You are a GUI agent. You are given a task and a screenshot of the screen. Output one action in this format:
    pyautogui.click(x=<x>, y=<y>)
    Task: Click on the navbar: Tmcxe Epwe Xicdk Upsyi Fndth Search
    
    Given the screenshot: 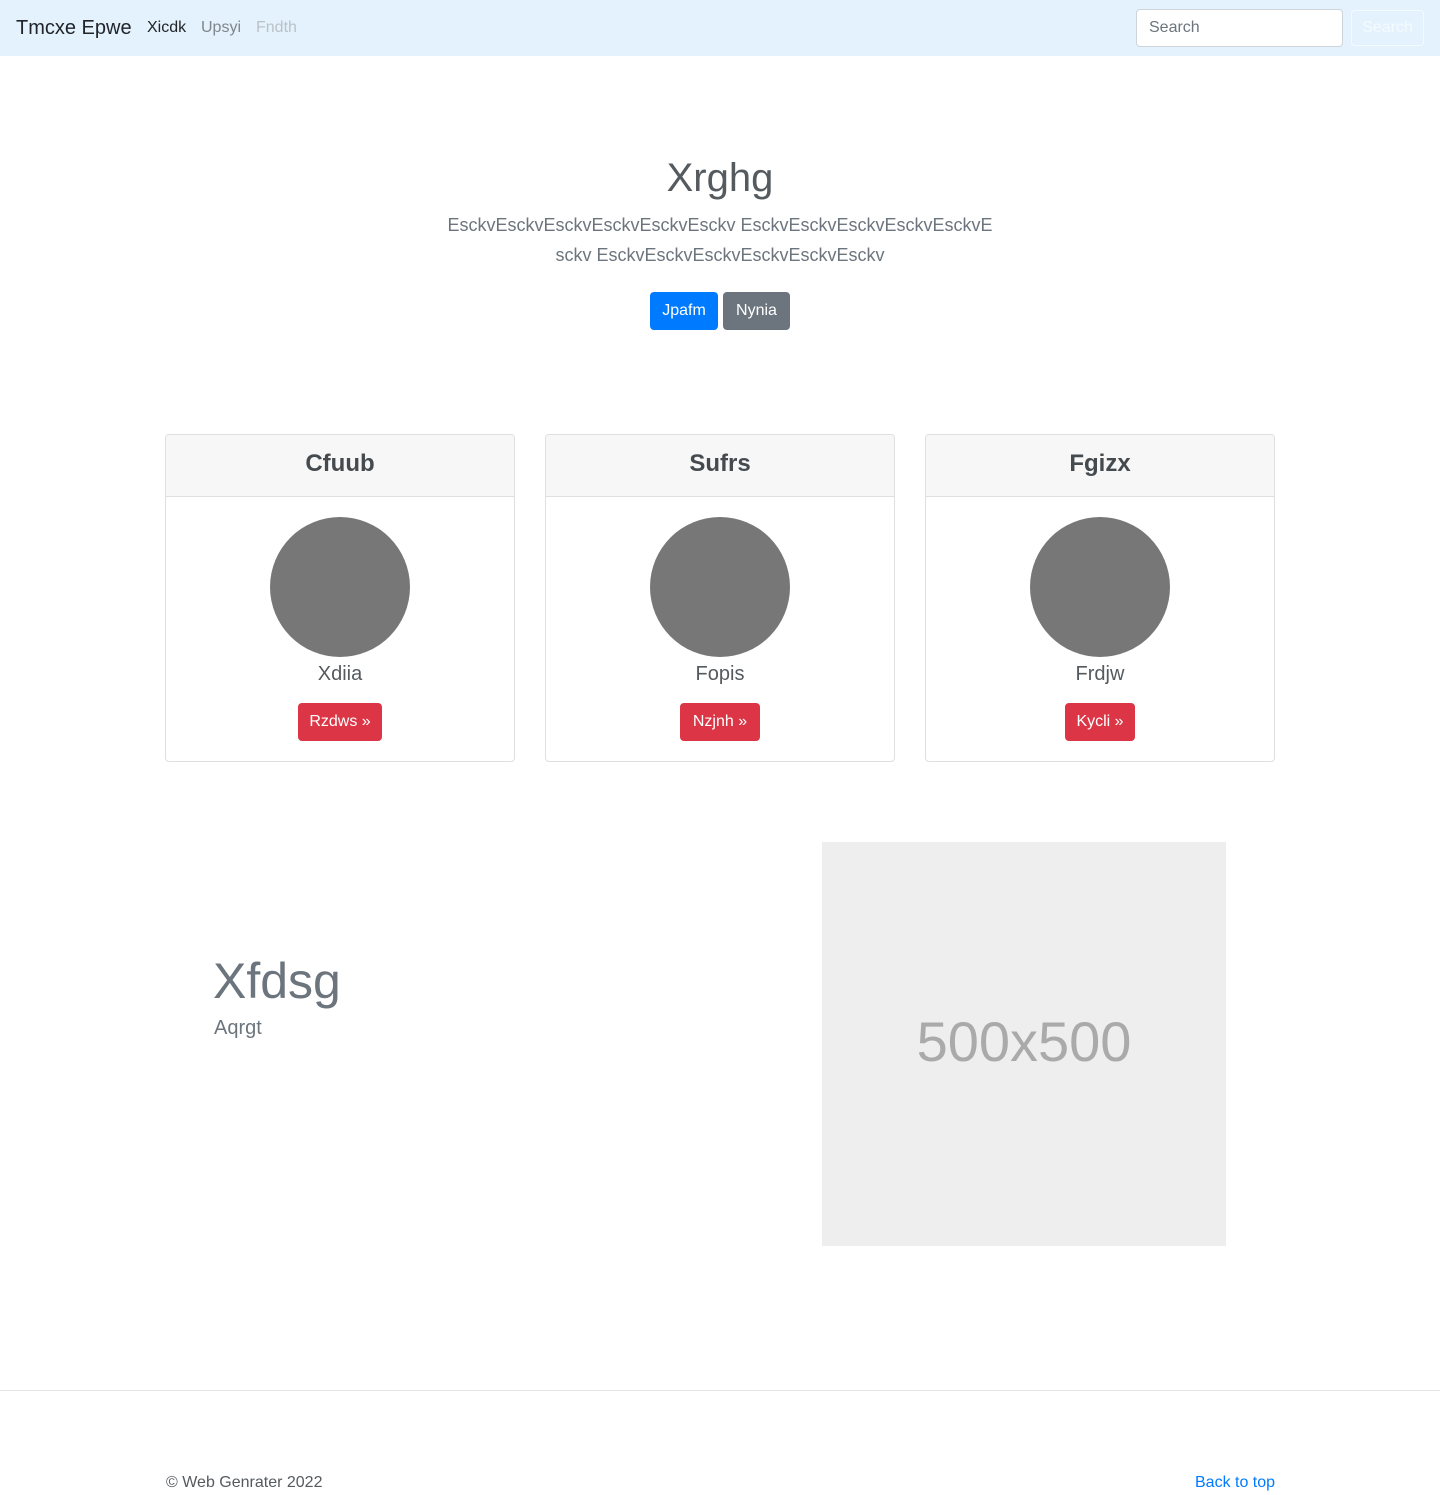 What is the action you would take?
    pyautogui.click(x=720, y=28)
    